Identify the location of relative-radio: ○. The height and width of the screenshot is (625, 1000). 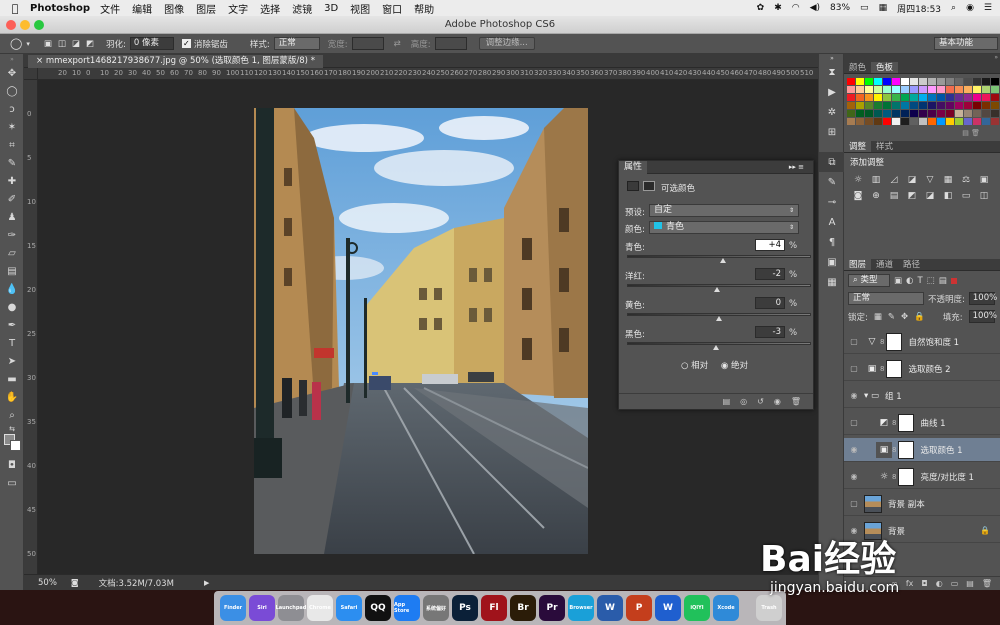
(686, 366).